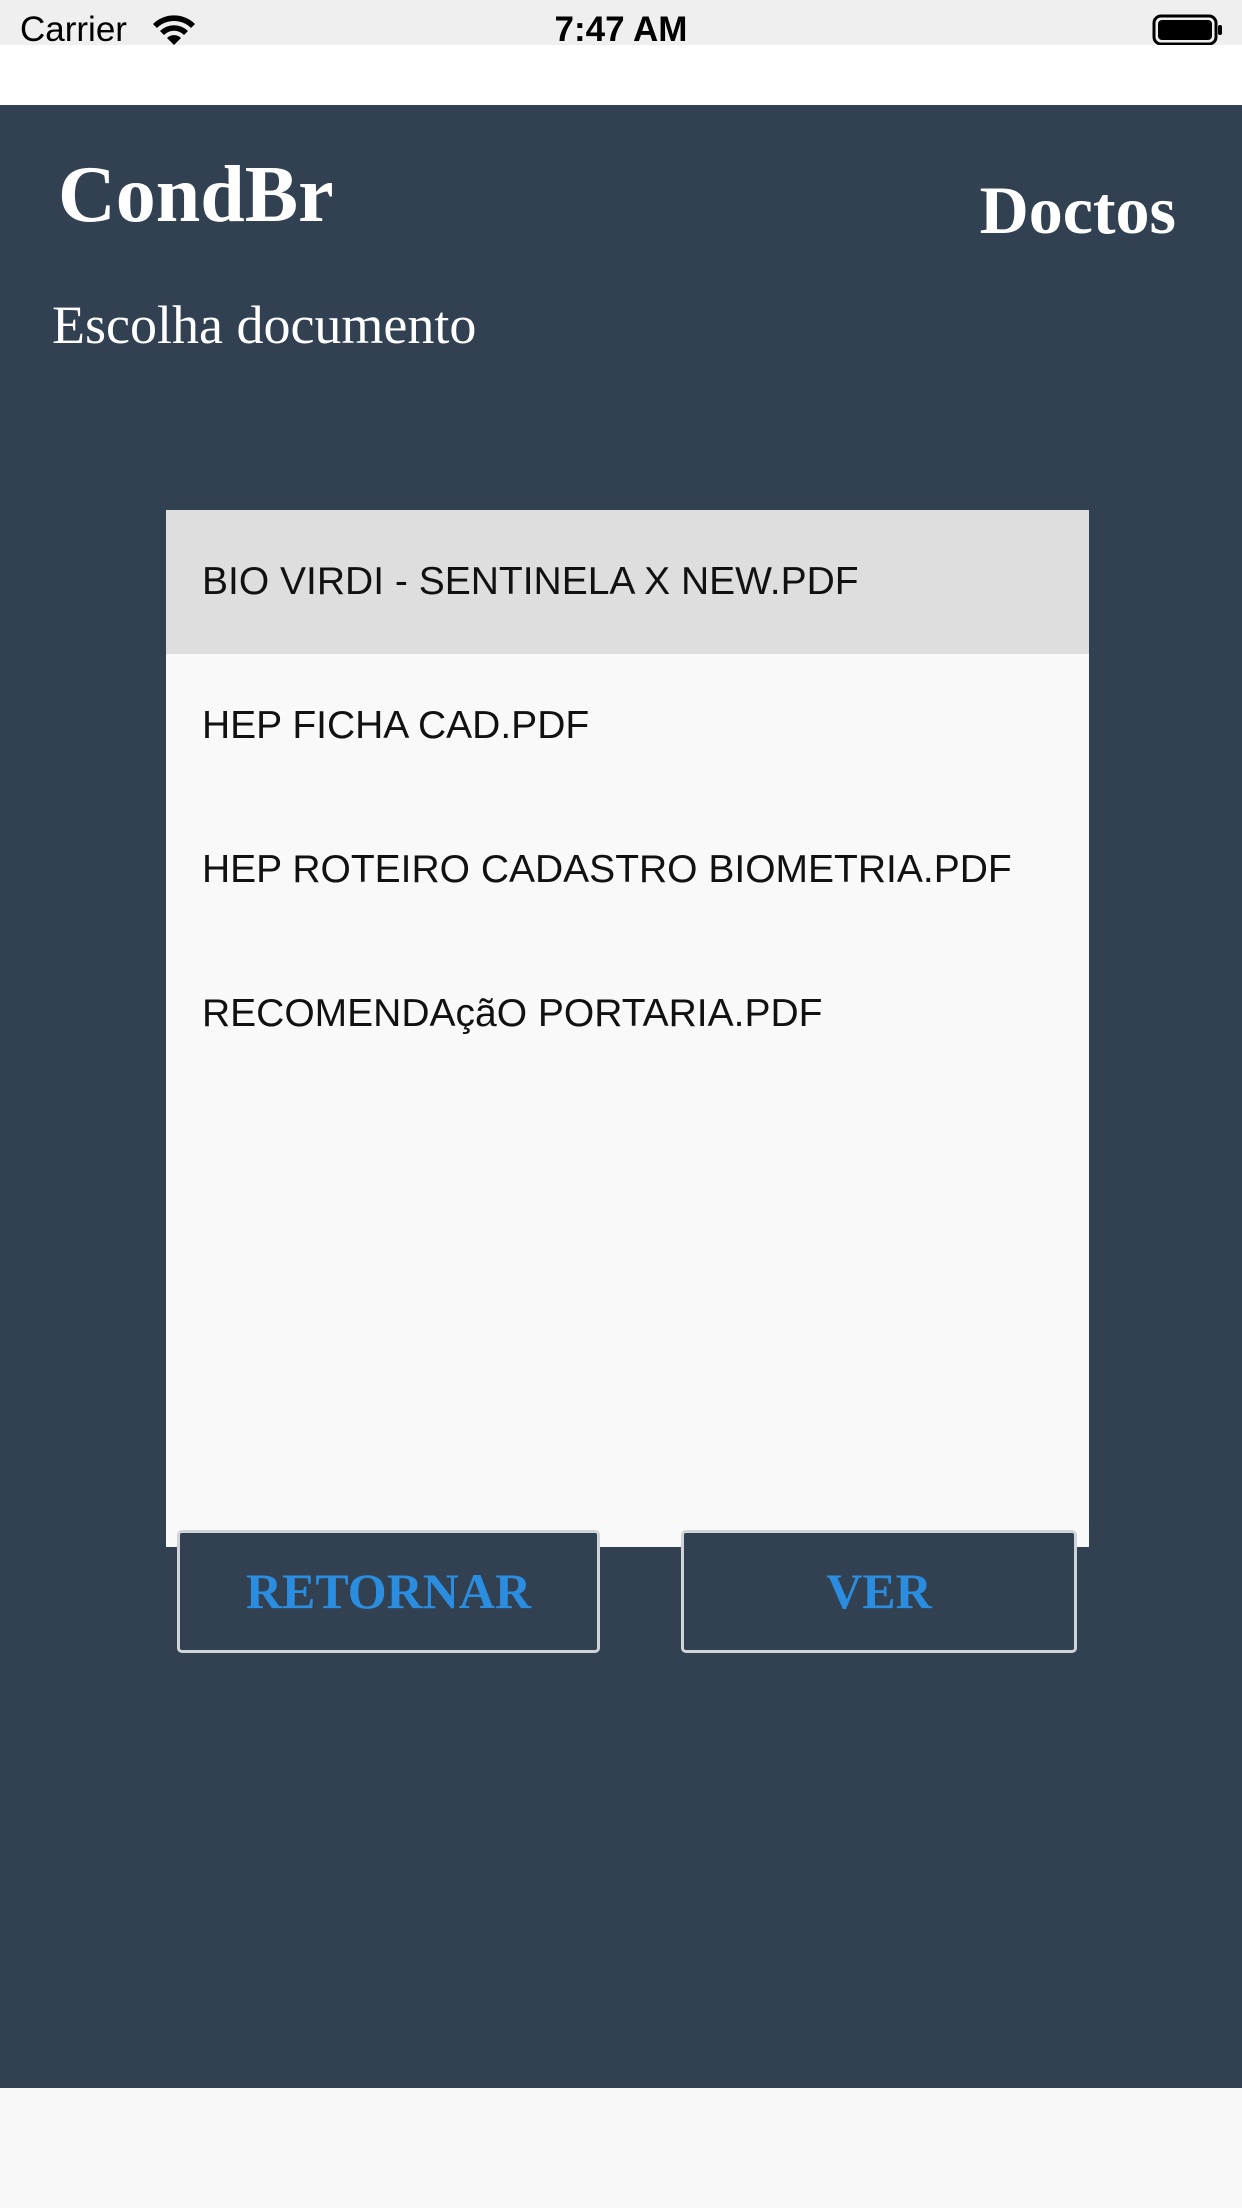 The image size is (1242, 2208). I want to click on document-item-recomendacao: RECOMENDAçãO PORTARIA.PDF, so click(627, 1014).